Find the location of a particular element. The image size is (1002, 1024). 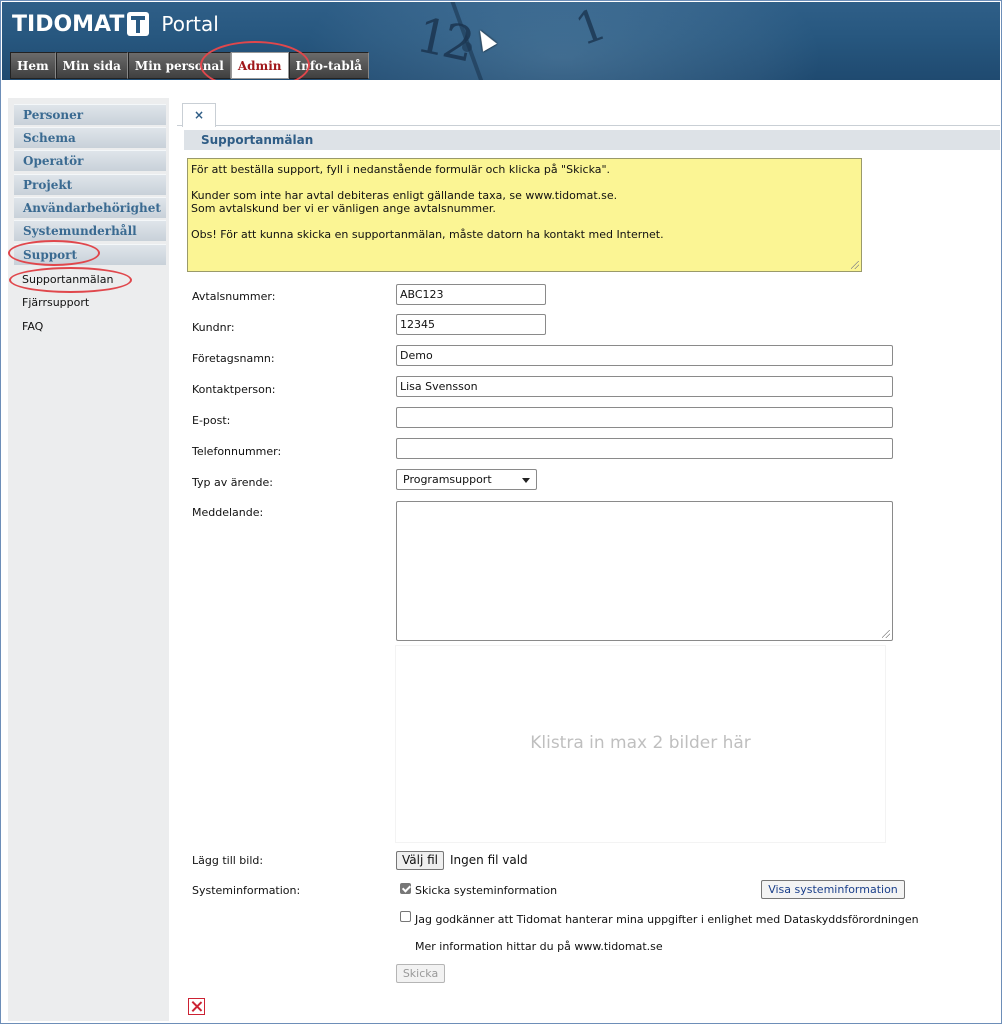

sidebar-item-support: Support is located at coordinates (90, 254).